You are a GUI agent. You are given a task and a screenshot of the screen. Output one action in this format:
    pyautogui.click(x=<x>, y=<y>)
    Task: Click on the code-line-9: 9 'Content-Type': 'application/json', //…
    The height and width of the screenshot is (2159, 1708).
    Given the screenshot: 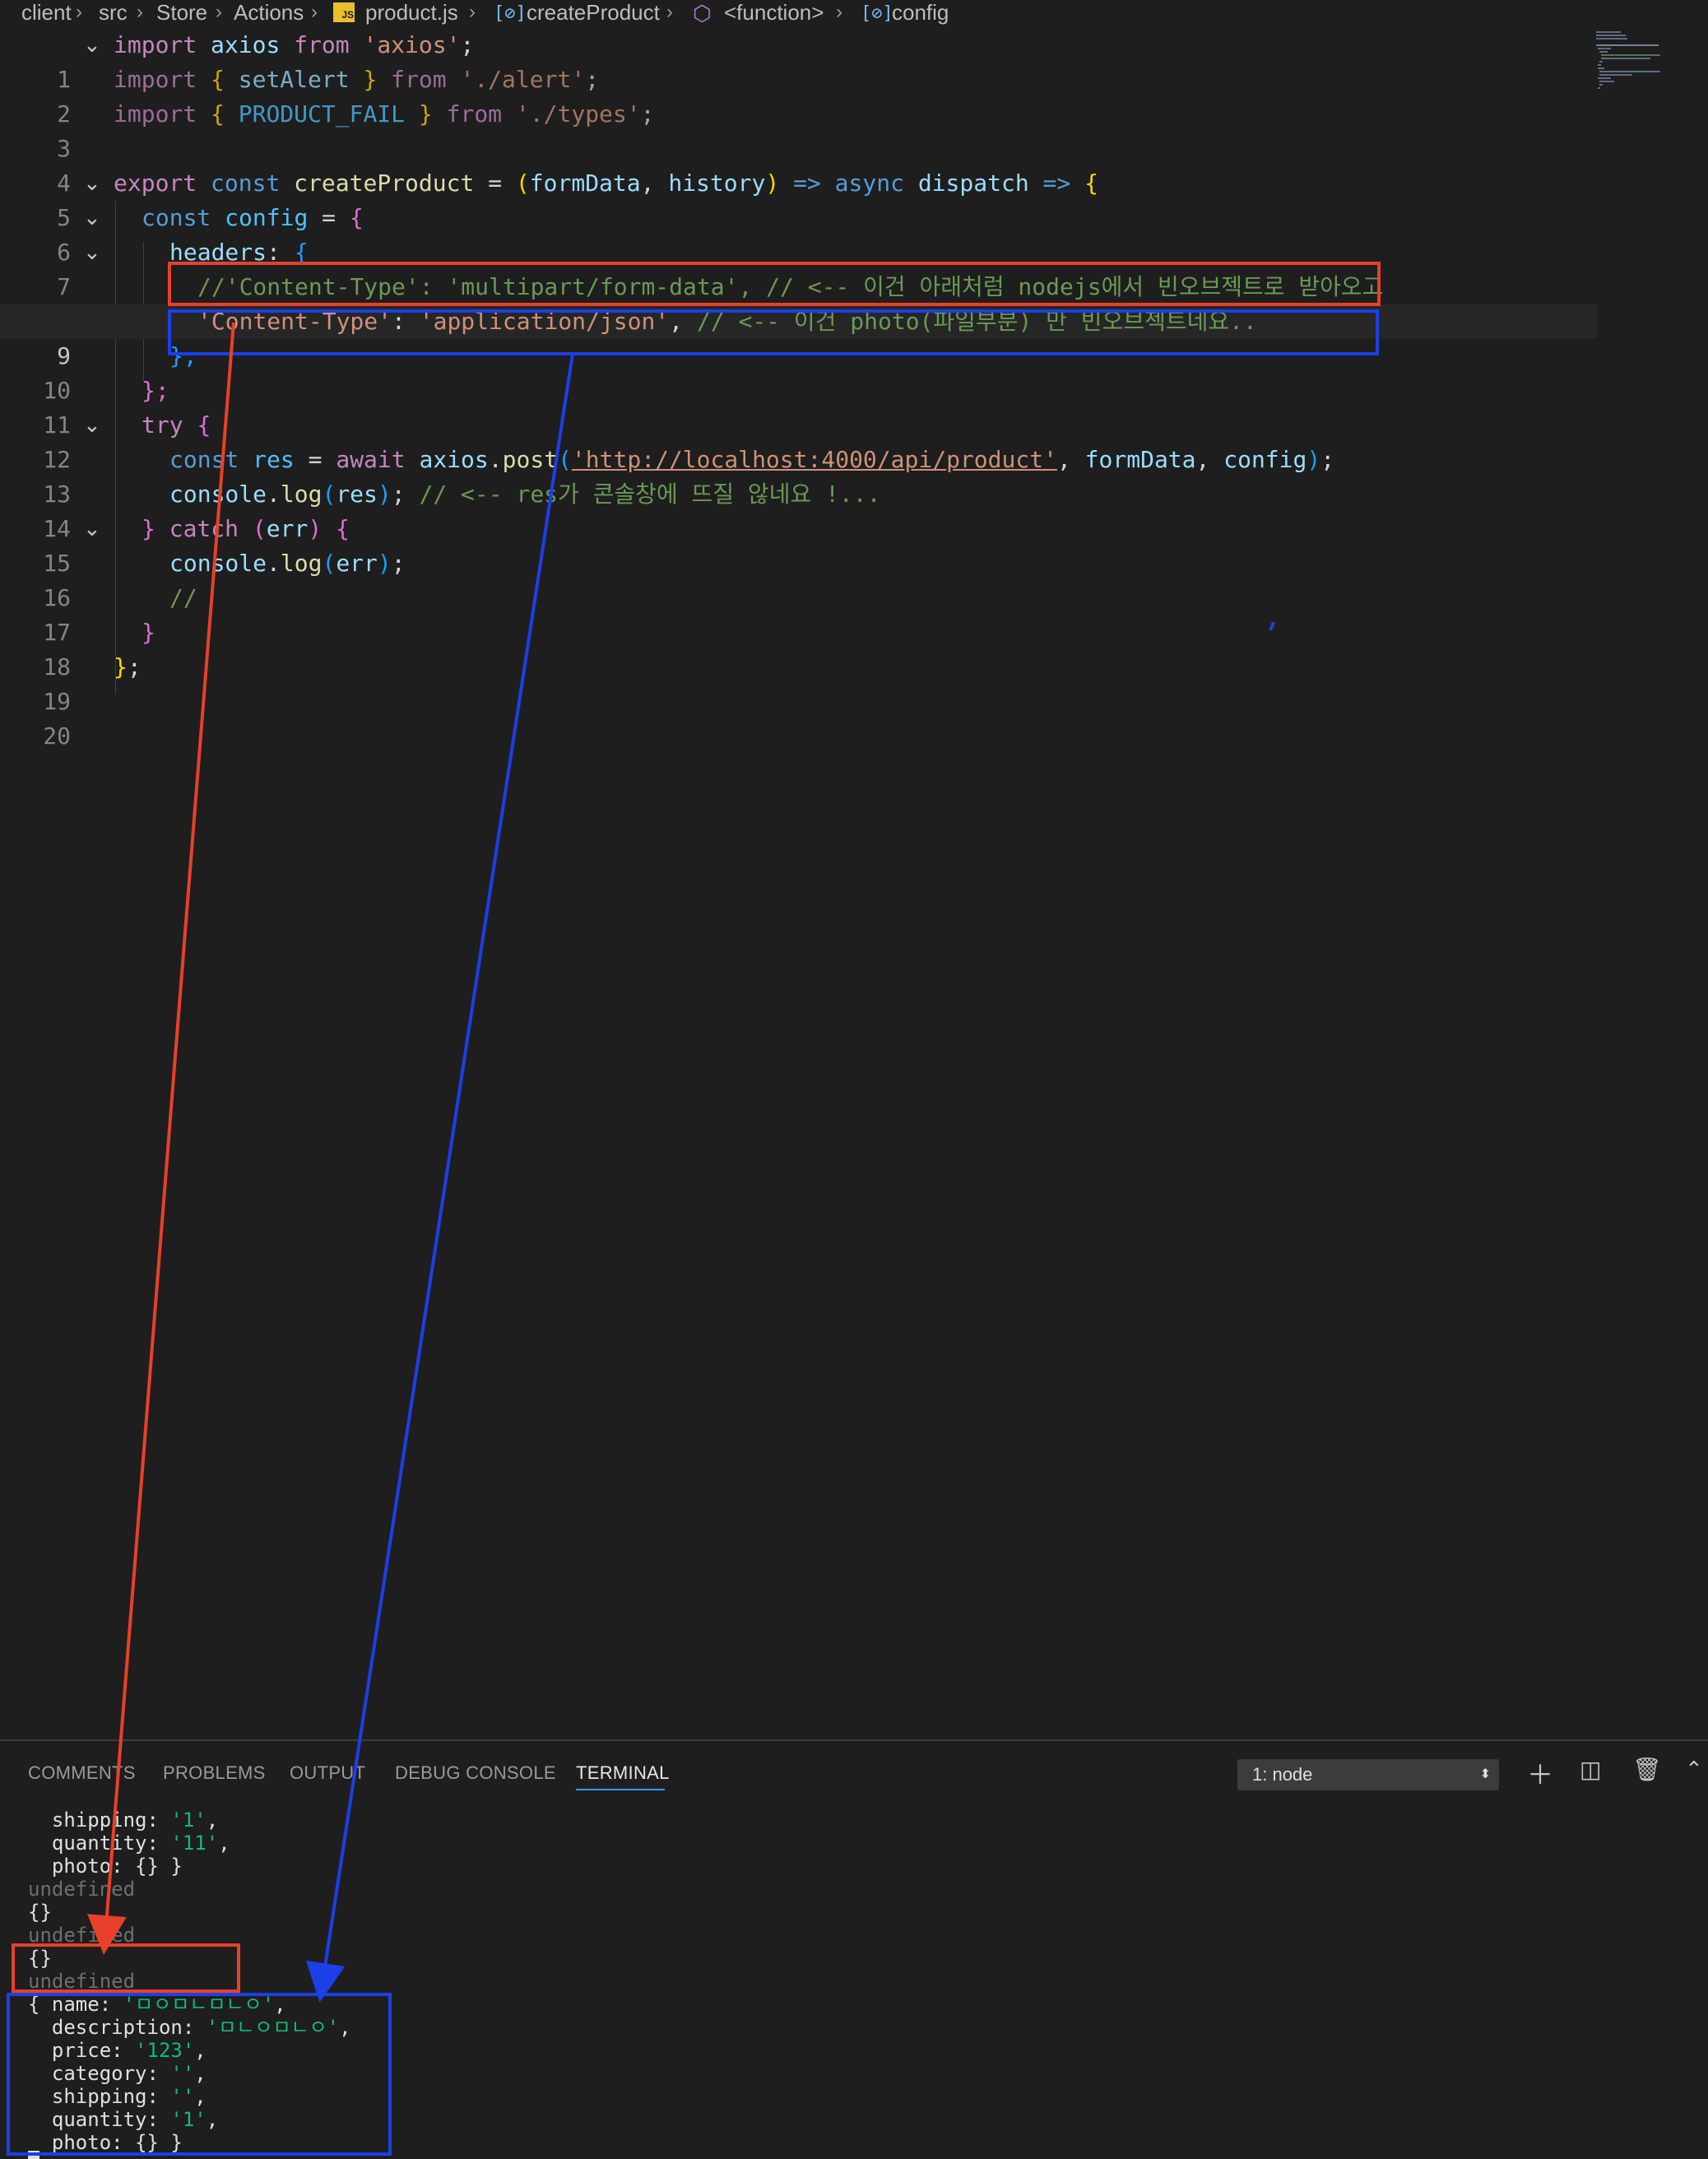 What is the action you would take?
    pyautogui.click(x=799, y=336)
    